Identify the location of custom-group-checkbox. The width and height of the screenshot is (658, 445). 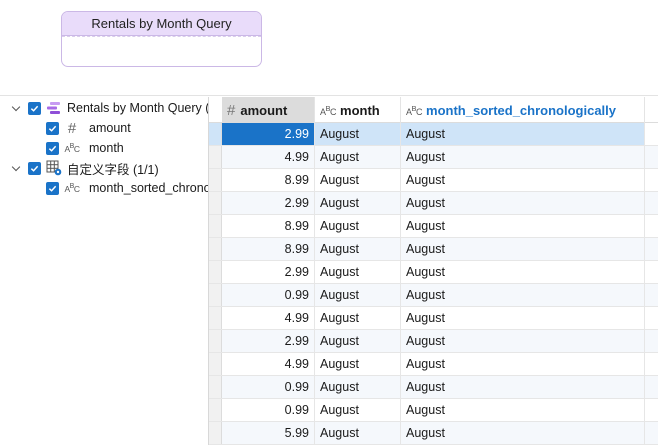
(34, 168).